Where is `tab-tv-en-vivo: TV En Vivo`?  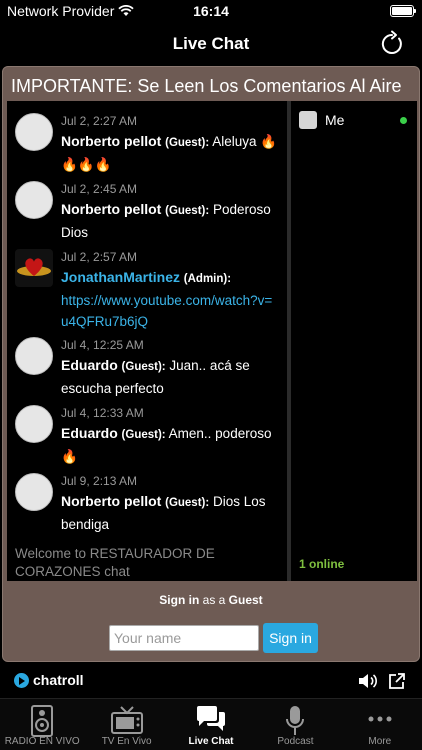
tab-tv-en-vivo: TV En Vivo is located at coordinates (126, 724).